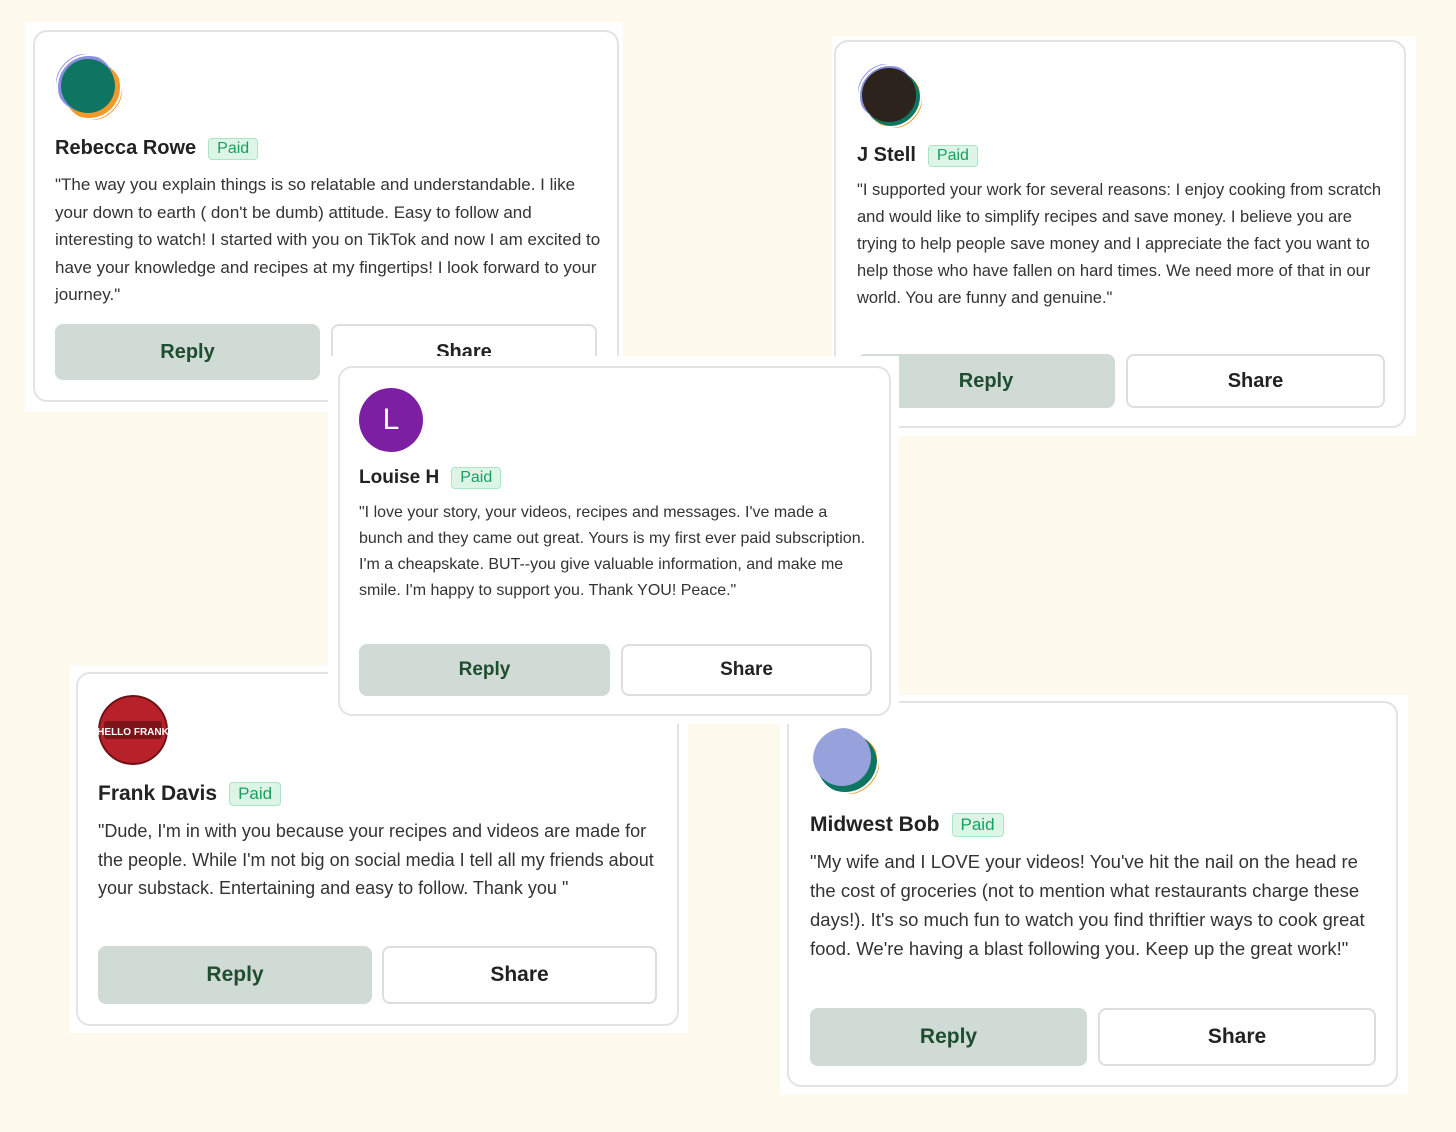  I want to click on name-row: Frank Davis Paid, so click(190, 794).